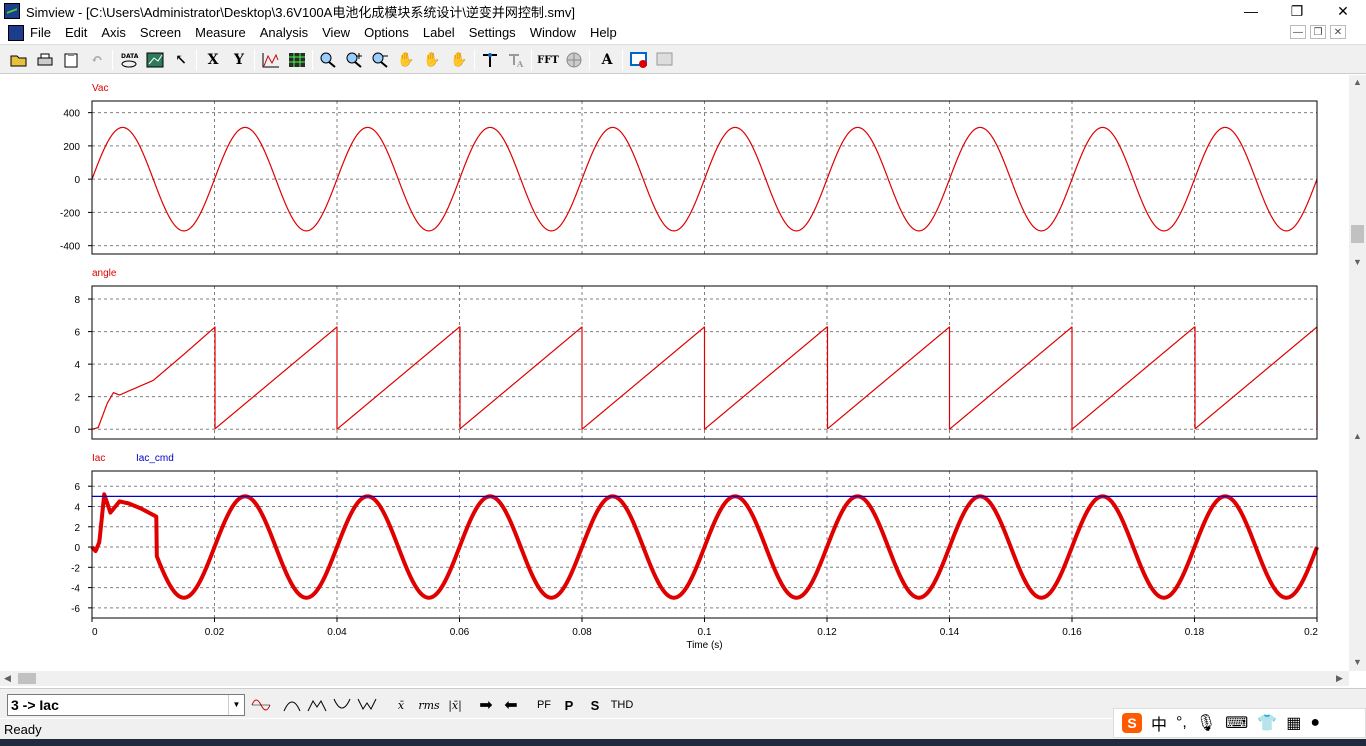 The image size is (1366, 746). I want to click on arrow-left-icon: ⬅, so click(511, 705).